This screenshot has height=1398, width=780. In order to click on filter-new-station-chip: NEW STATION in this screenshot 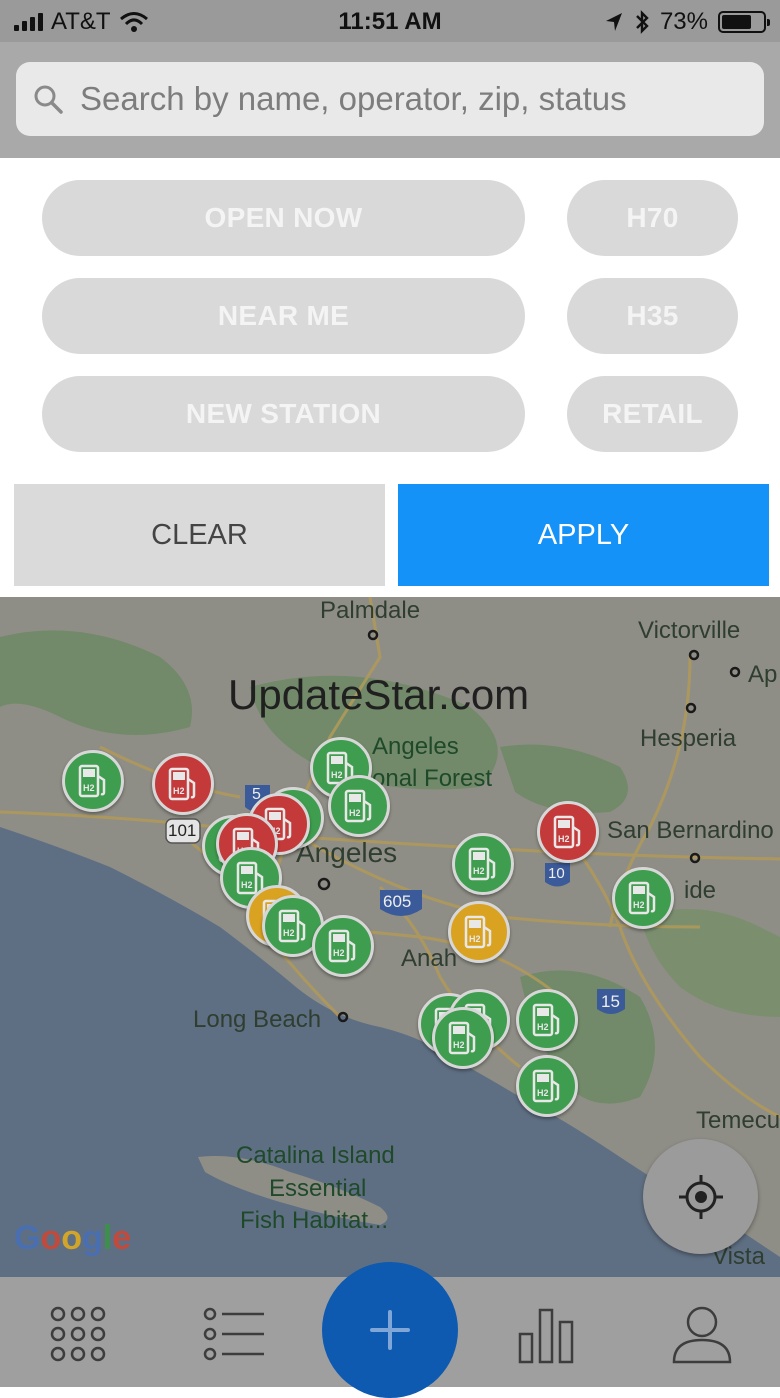, I will do `click(283, 414)`.